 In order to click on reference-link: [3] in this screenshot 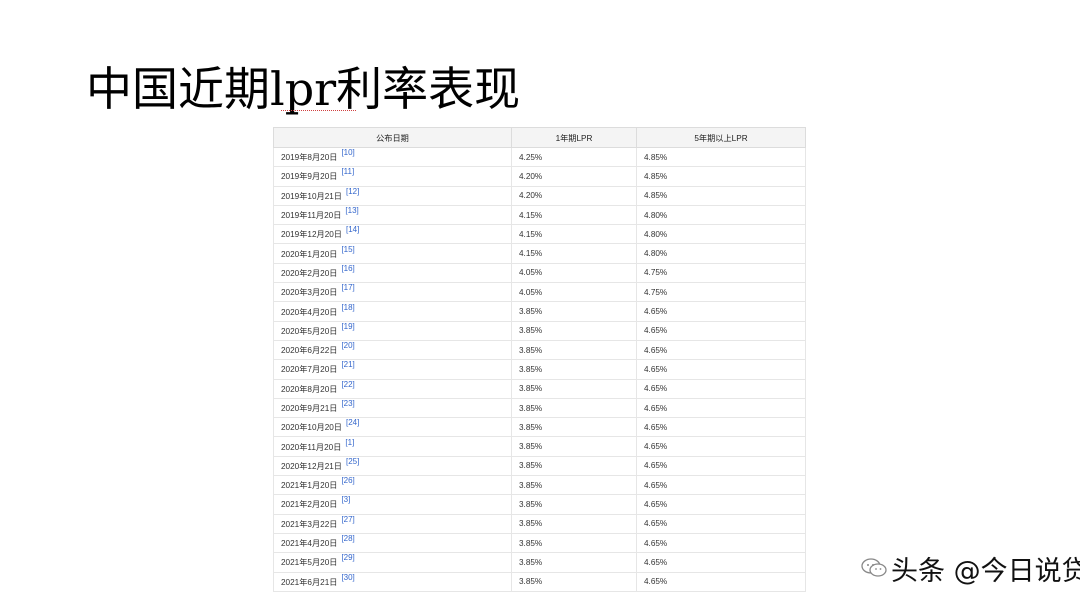, I will do `click(345, 499)`.